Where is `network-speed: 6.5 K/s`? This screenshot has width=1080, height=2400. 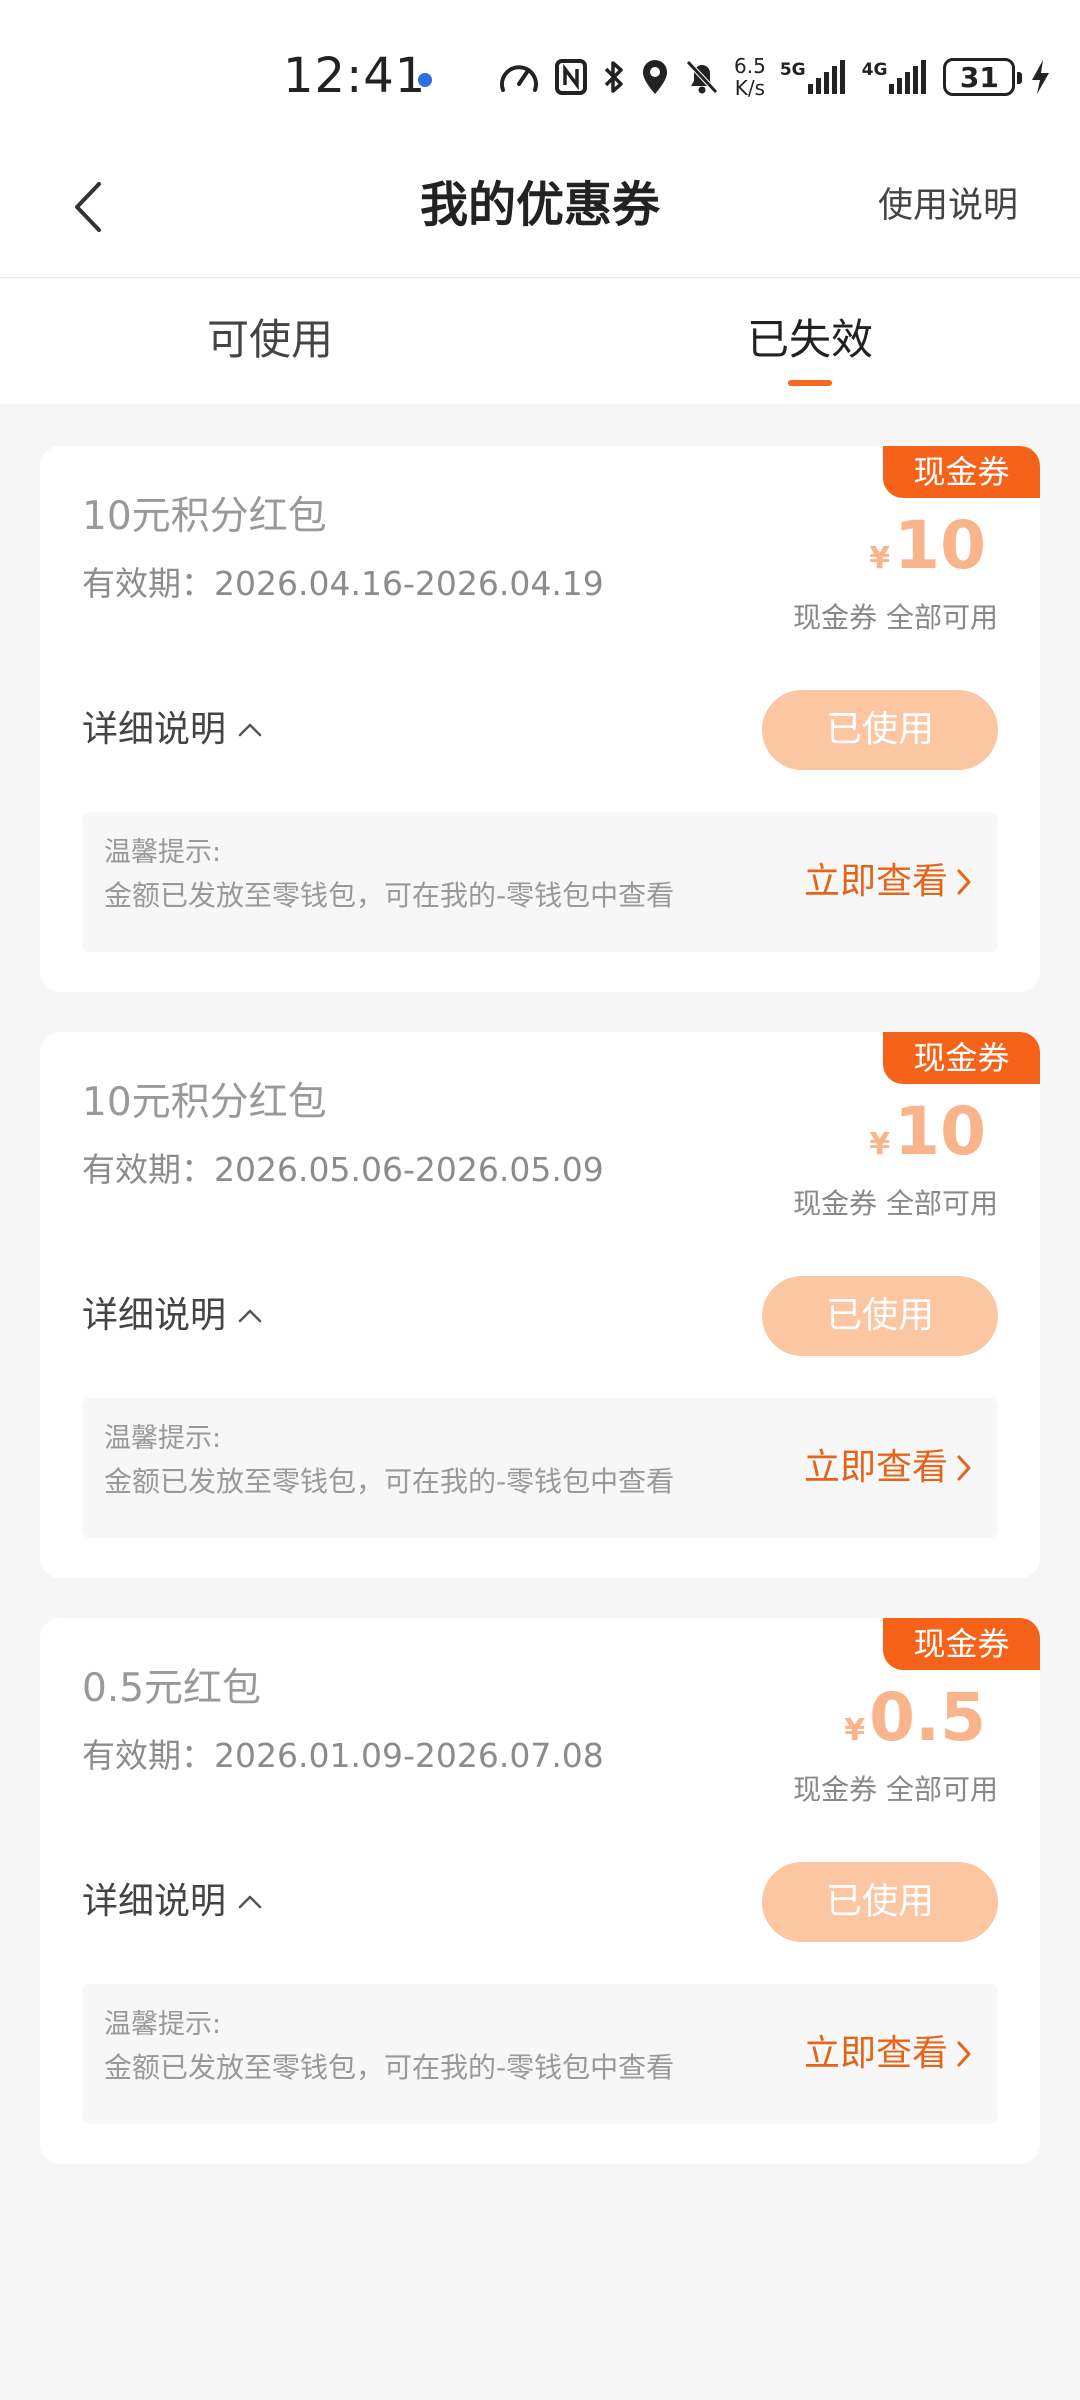
network-speed: 6.5 K/s is located at coordinates (750, 77).